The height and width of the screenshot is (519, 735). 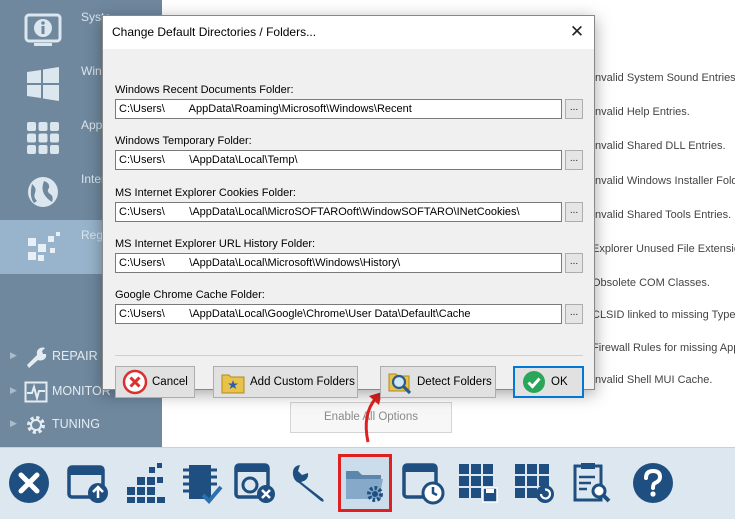 I want to click on button-divider, so click(x=349, y=355).